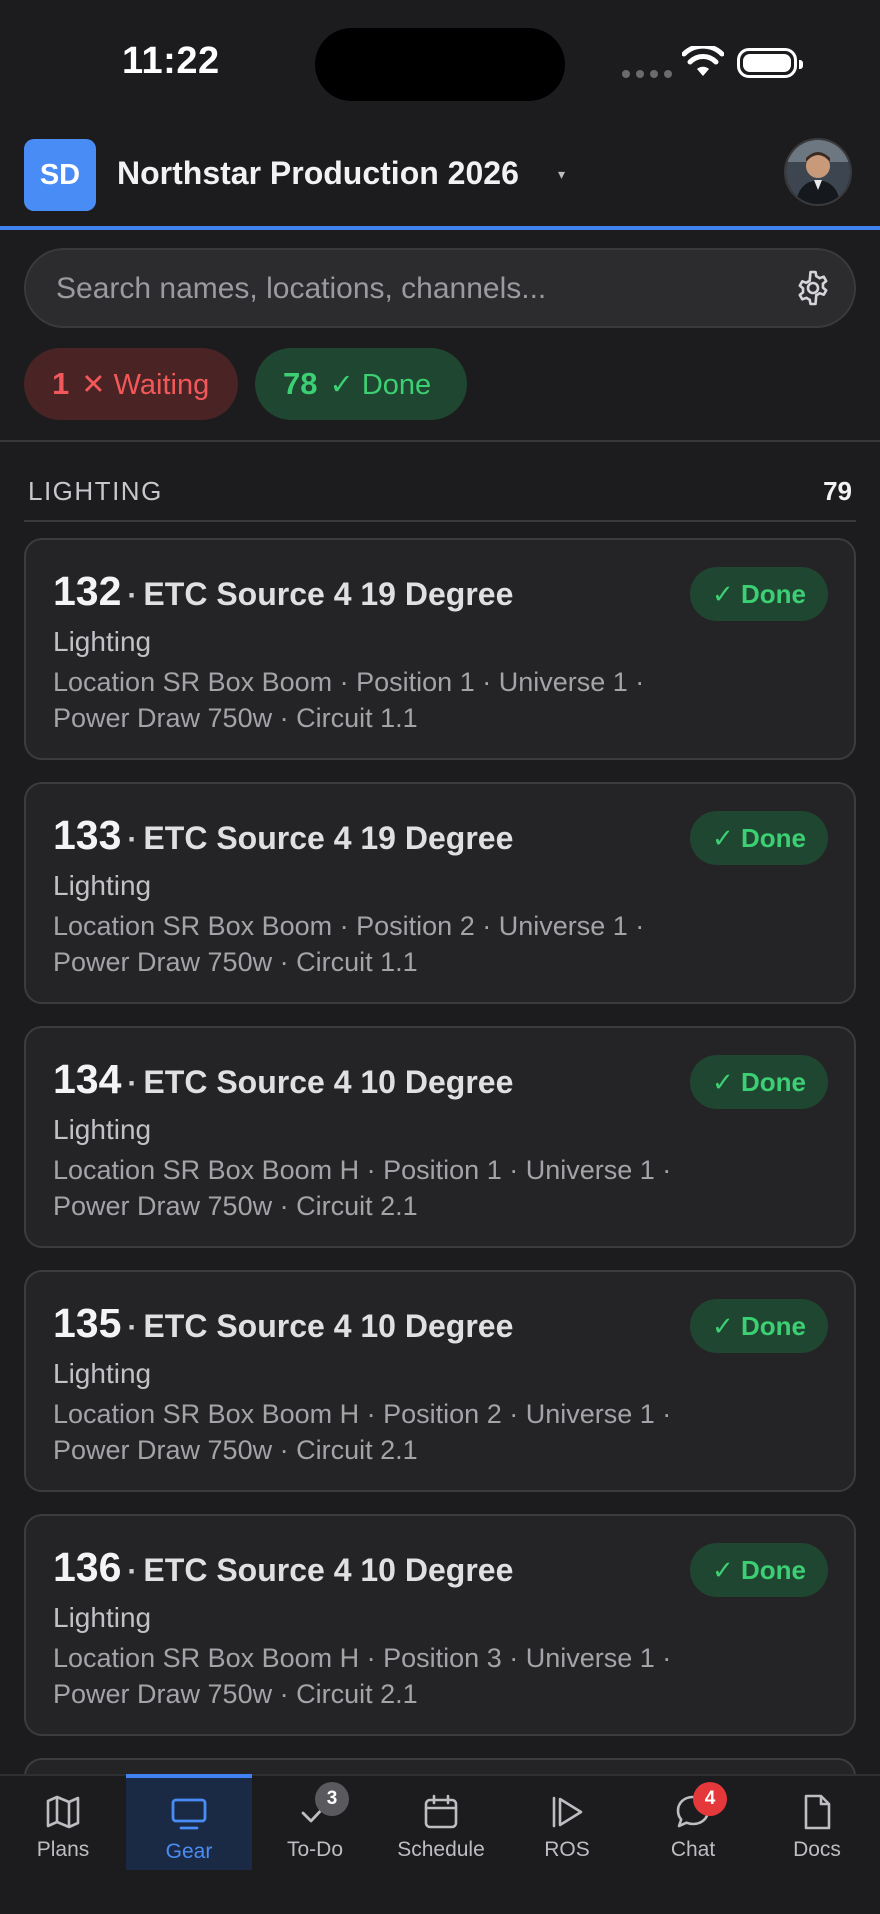 The height and width of the screenshot is (1914, 880). What do you see at coordinates (63, 1849) in the screenshot?
I see `tab-label: Plans` at bounding box center [63, 1849].